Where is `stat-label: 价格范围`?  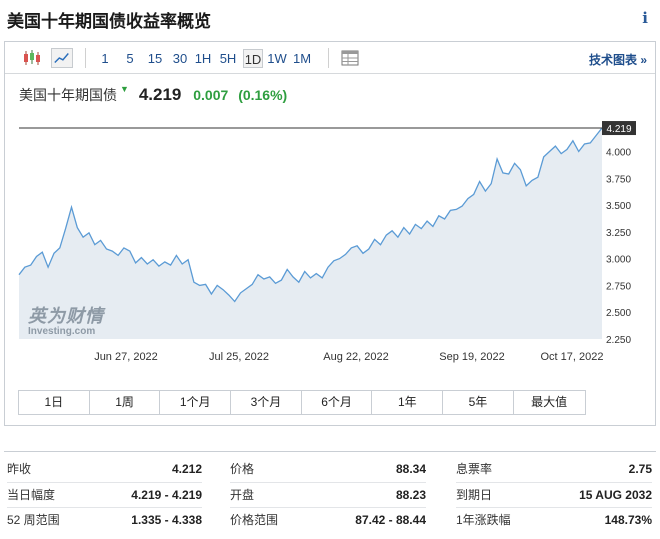
stat-label: 价格范围 is located at coordinates (254, 520).